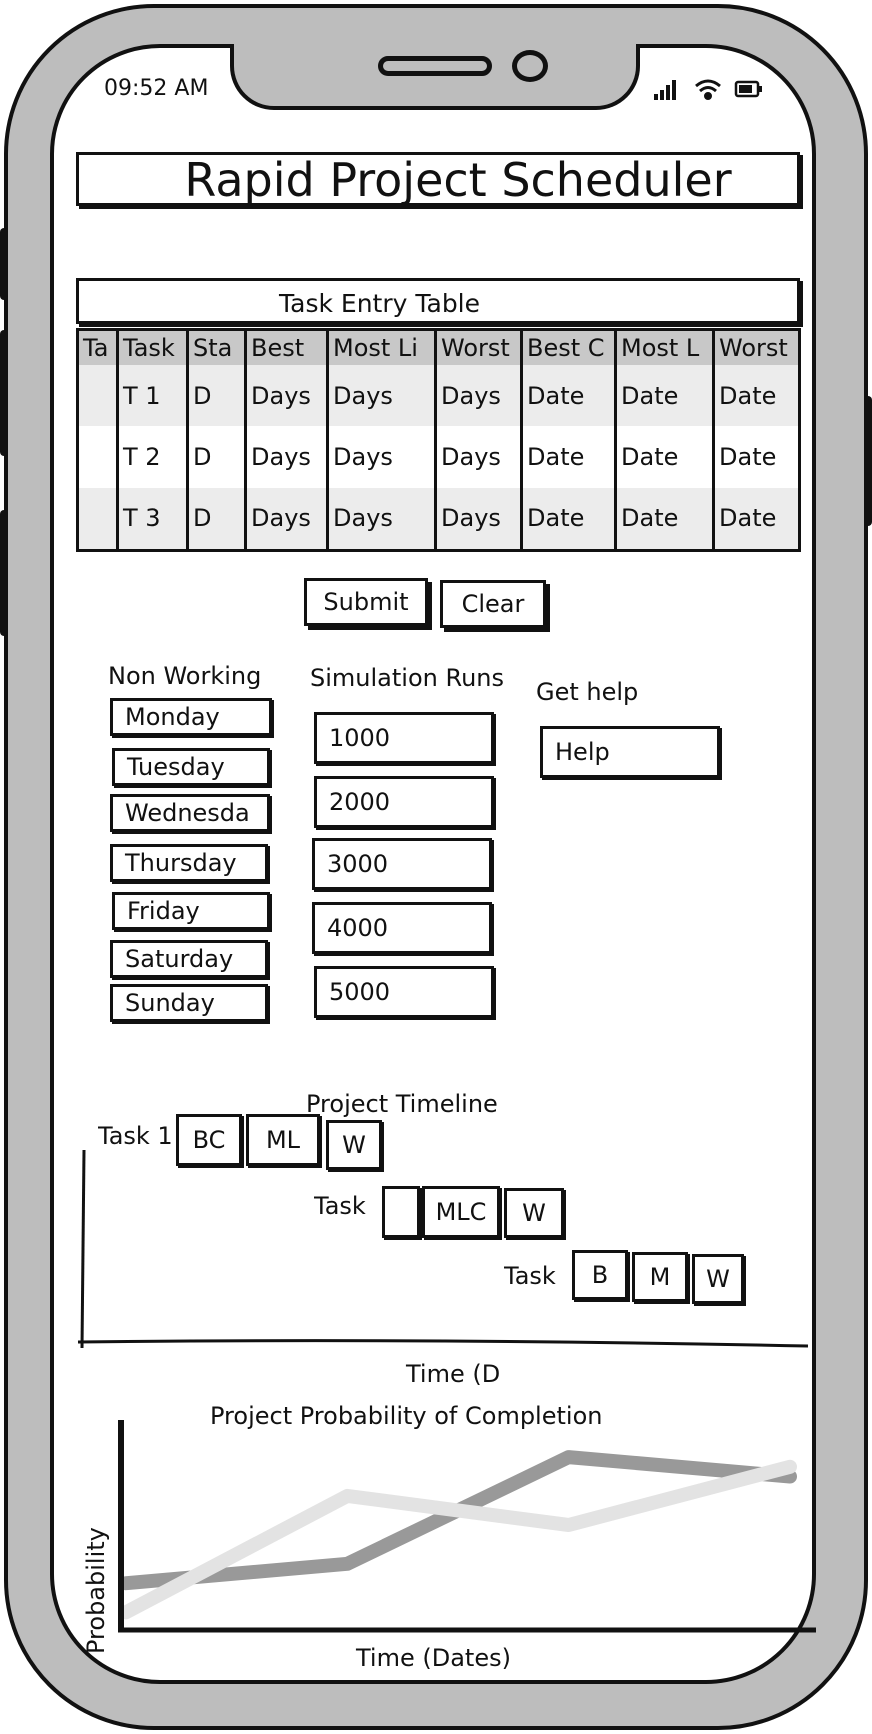 This screenshot has width=872, height=1734. I want to click on app-title-box: Rapid Project Scheduler, so click(438, 179).